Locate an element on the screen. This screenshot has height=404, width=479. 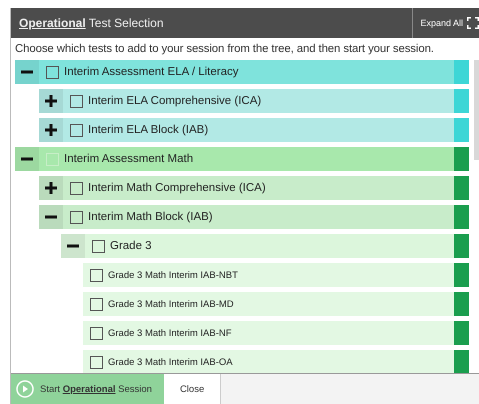
play-icon is located at coordinates (25, 389).